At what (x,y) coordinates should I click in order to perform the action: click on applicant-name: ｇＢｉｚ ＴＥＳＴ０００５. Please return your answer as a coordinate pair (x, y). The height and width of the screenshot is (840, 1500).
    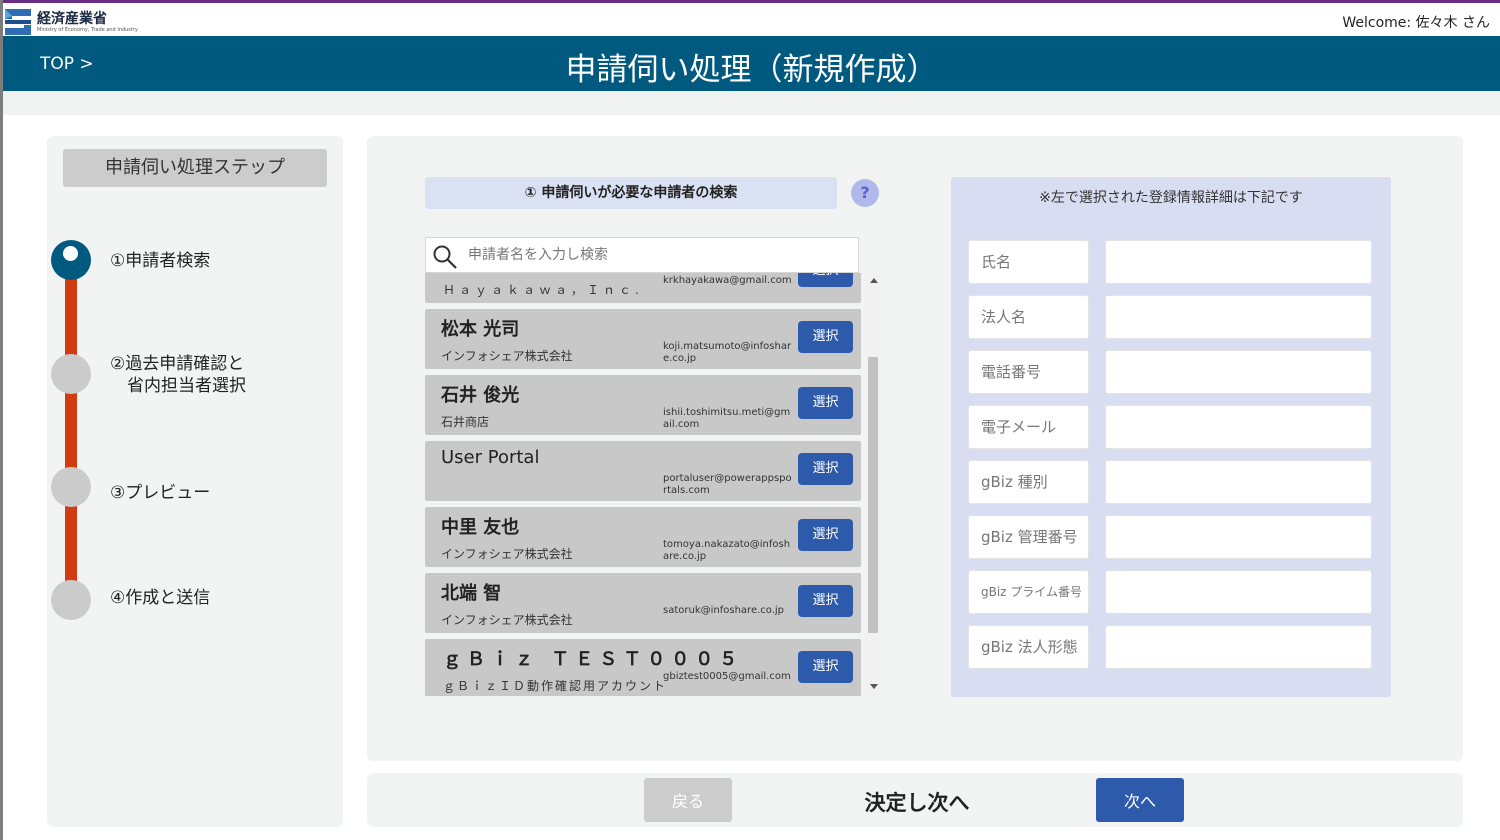
    Looking at the image, I should click on (593, 659).